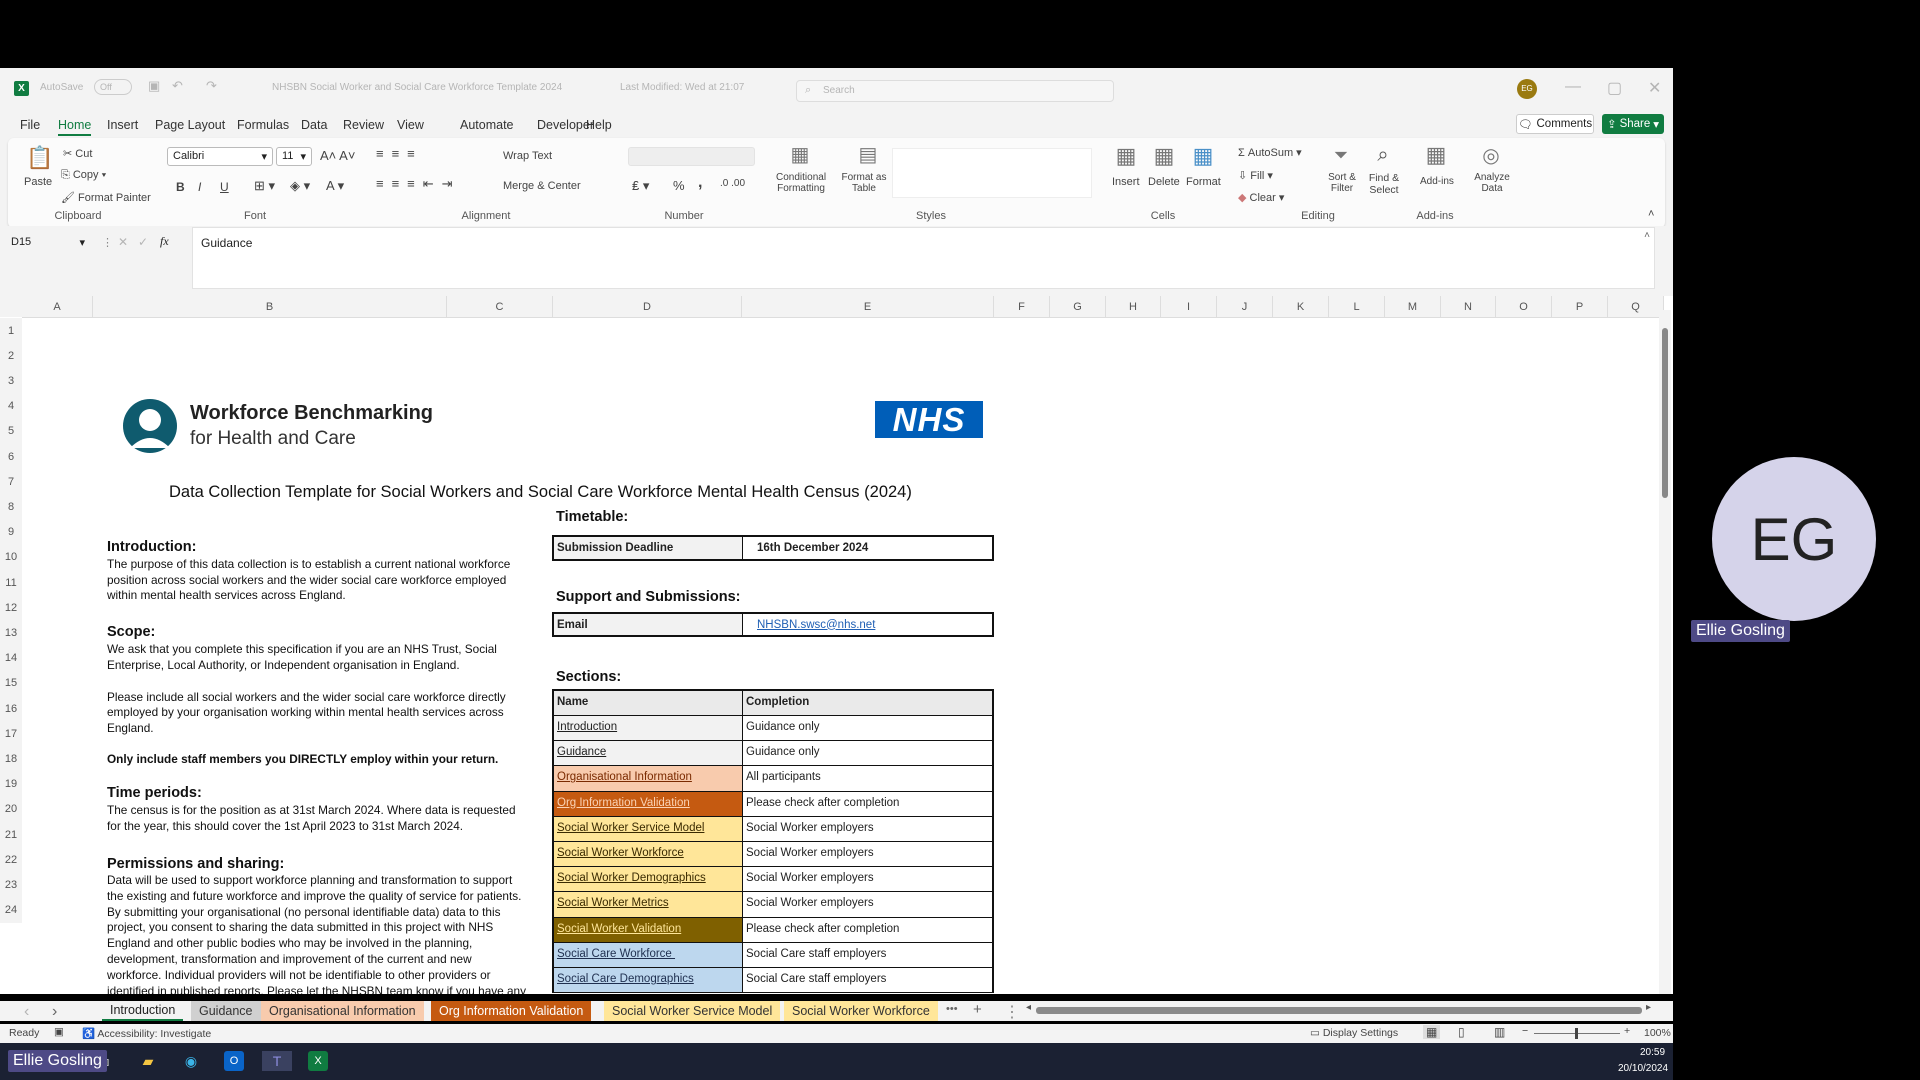  What do you see at coordinates (1203, 182) in the screenshot?
I see `format-button: Format` at bounding box center [1203, 182].